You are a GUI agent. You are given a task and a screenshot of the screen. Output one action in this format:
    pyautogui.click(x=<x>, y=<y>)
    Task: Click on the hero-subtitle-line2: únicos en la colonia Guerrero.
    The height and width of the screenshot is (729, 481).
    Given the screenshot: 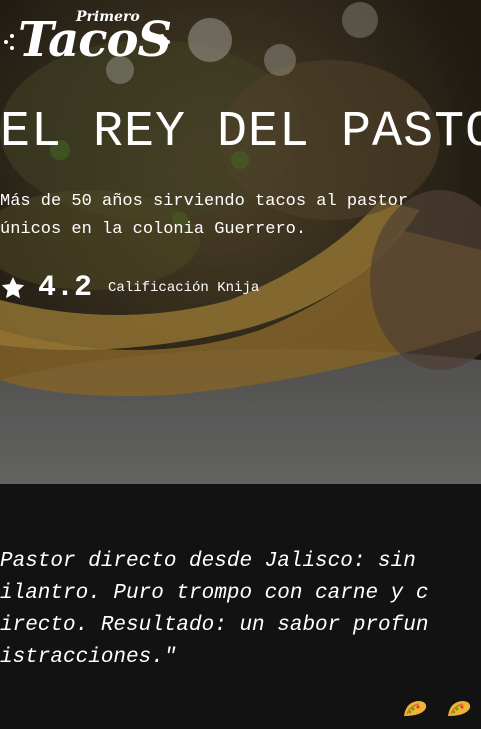 What is the action you would take?
    pyautogui.click(x=153, y=229)
    